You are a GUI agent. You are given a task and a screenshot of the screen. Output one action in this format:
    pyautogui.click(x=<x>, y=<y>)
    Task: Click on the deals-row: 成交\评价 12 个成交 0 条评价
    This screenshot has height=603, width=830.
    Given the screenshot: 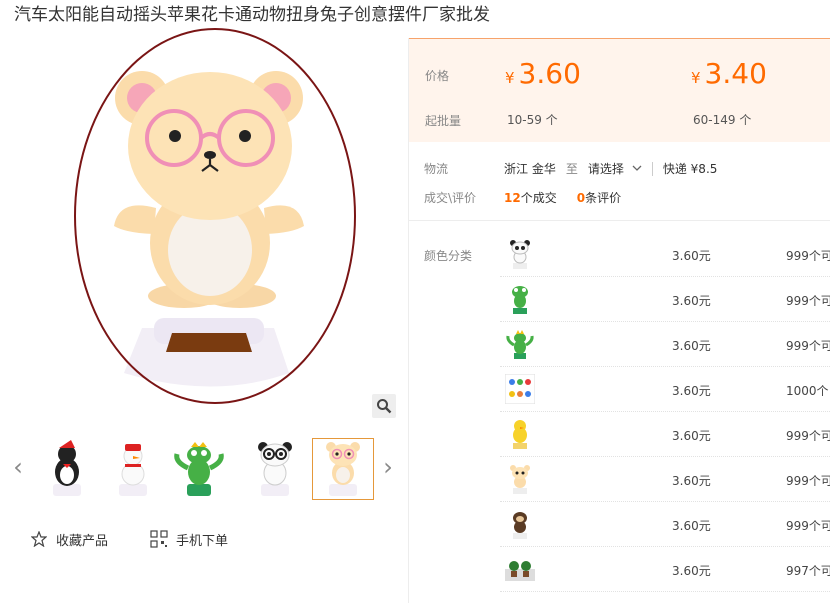 What is the action you would take?
    pyautogui.click(x=522, y=197)
    